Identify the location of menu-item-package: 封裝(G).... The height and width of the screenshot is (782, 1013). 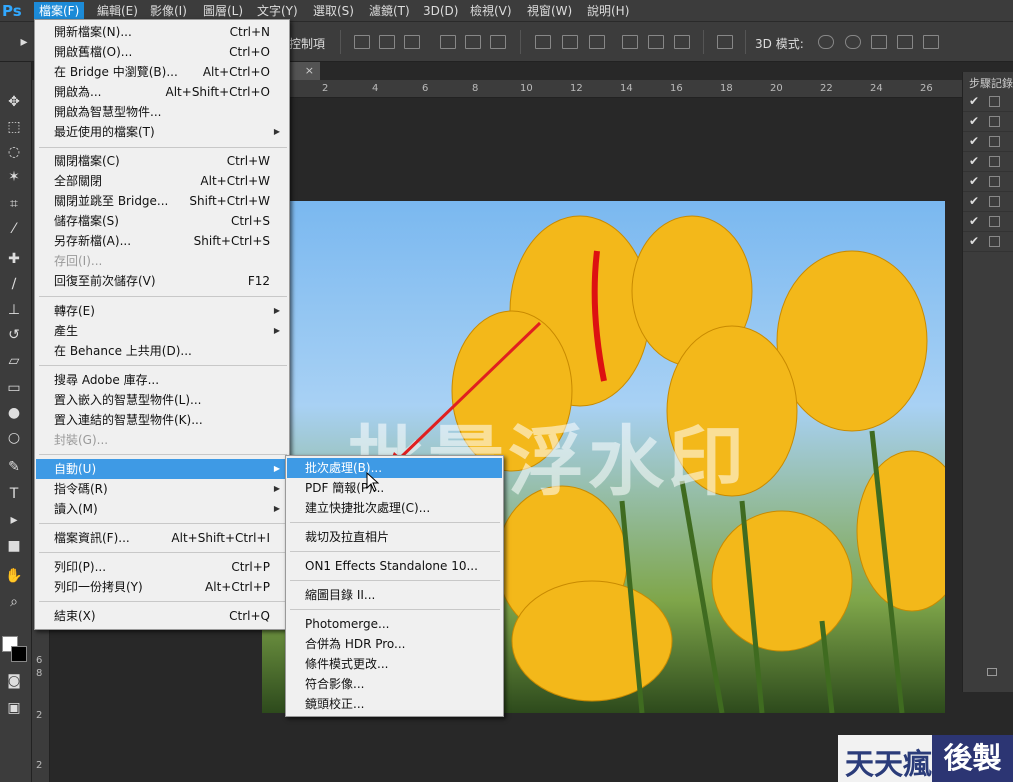
(81, 440).